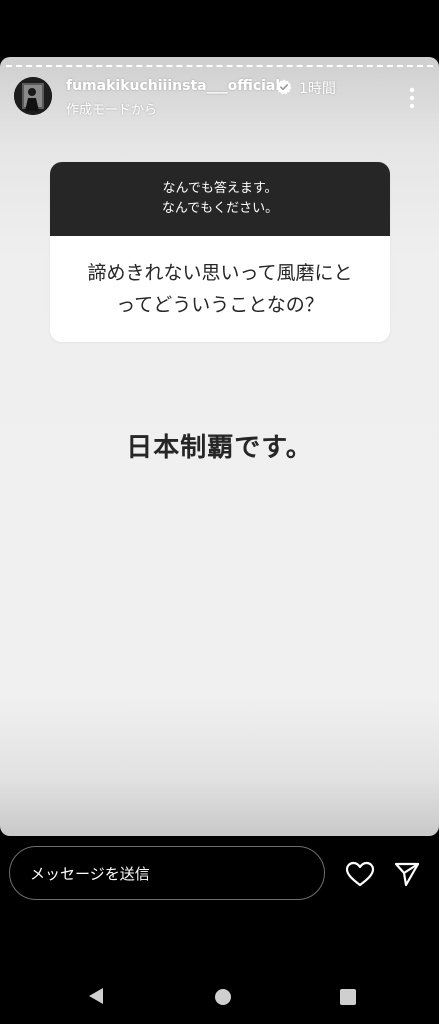 The image size is (439, 1024). What do you see at coordinates (220, 188) in the screenshot?
I see `question-prompt-line: なんでも答えます。` at bounding box center [220, 188].